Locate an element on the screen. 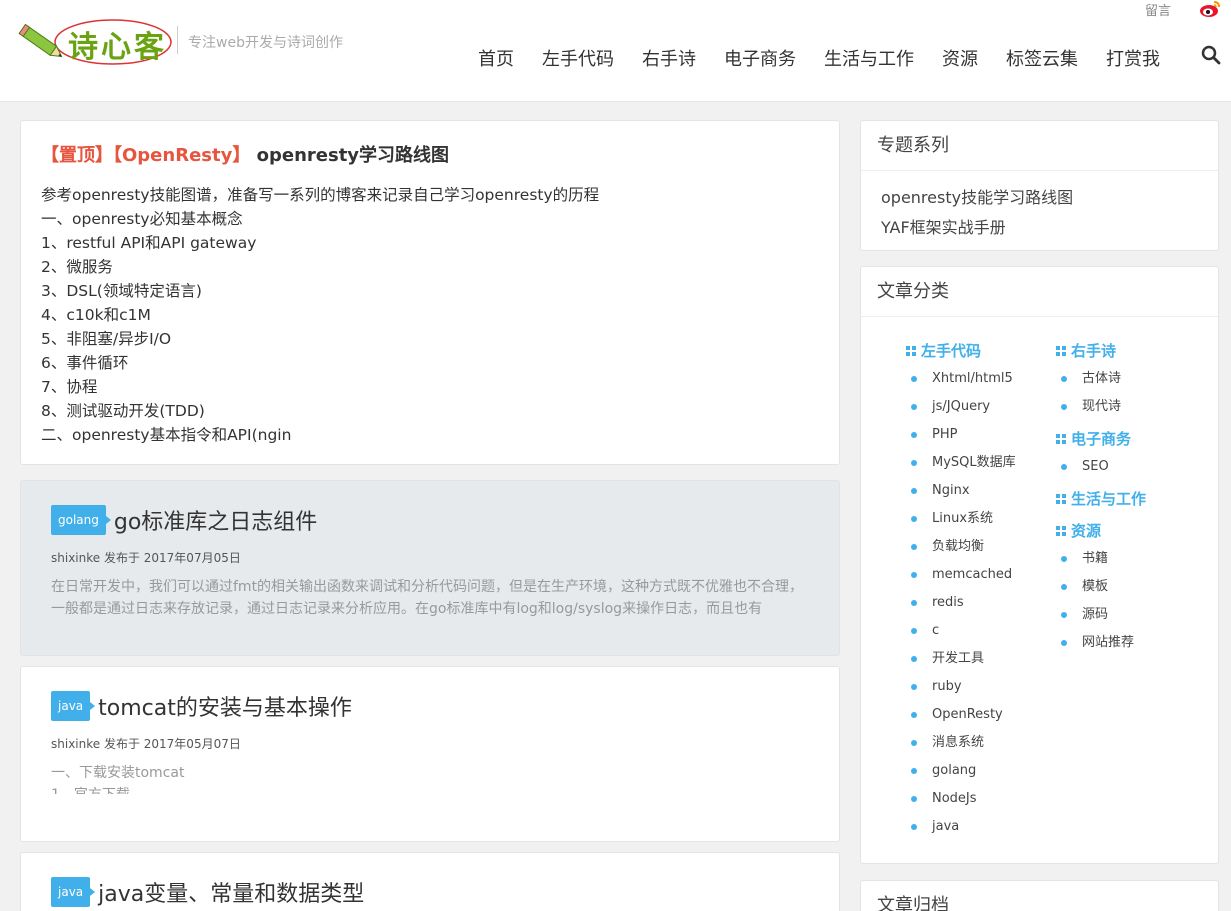  sticky-line: 二、openresty基本指令和API(ngin is located at coordinates (166, 435).